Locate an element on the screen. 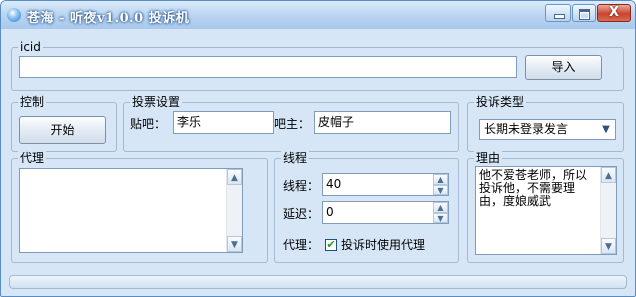 This screenshot has width=636, height=297. tieba-input: 李乐 is located at coordinates (223, 122).